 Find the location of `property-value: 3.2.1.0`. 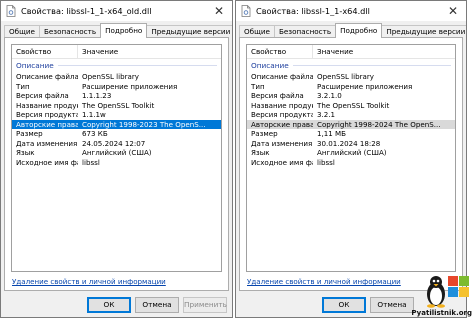

property-value: 3.2.1.0 is located at coordinates (329, 95).